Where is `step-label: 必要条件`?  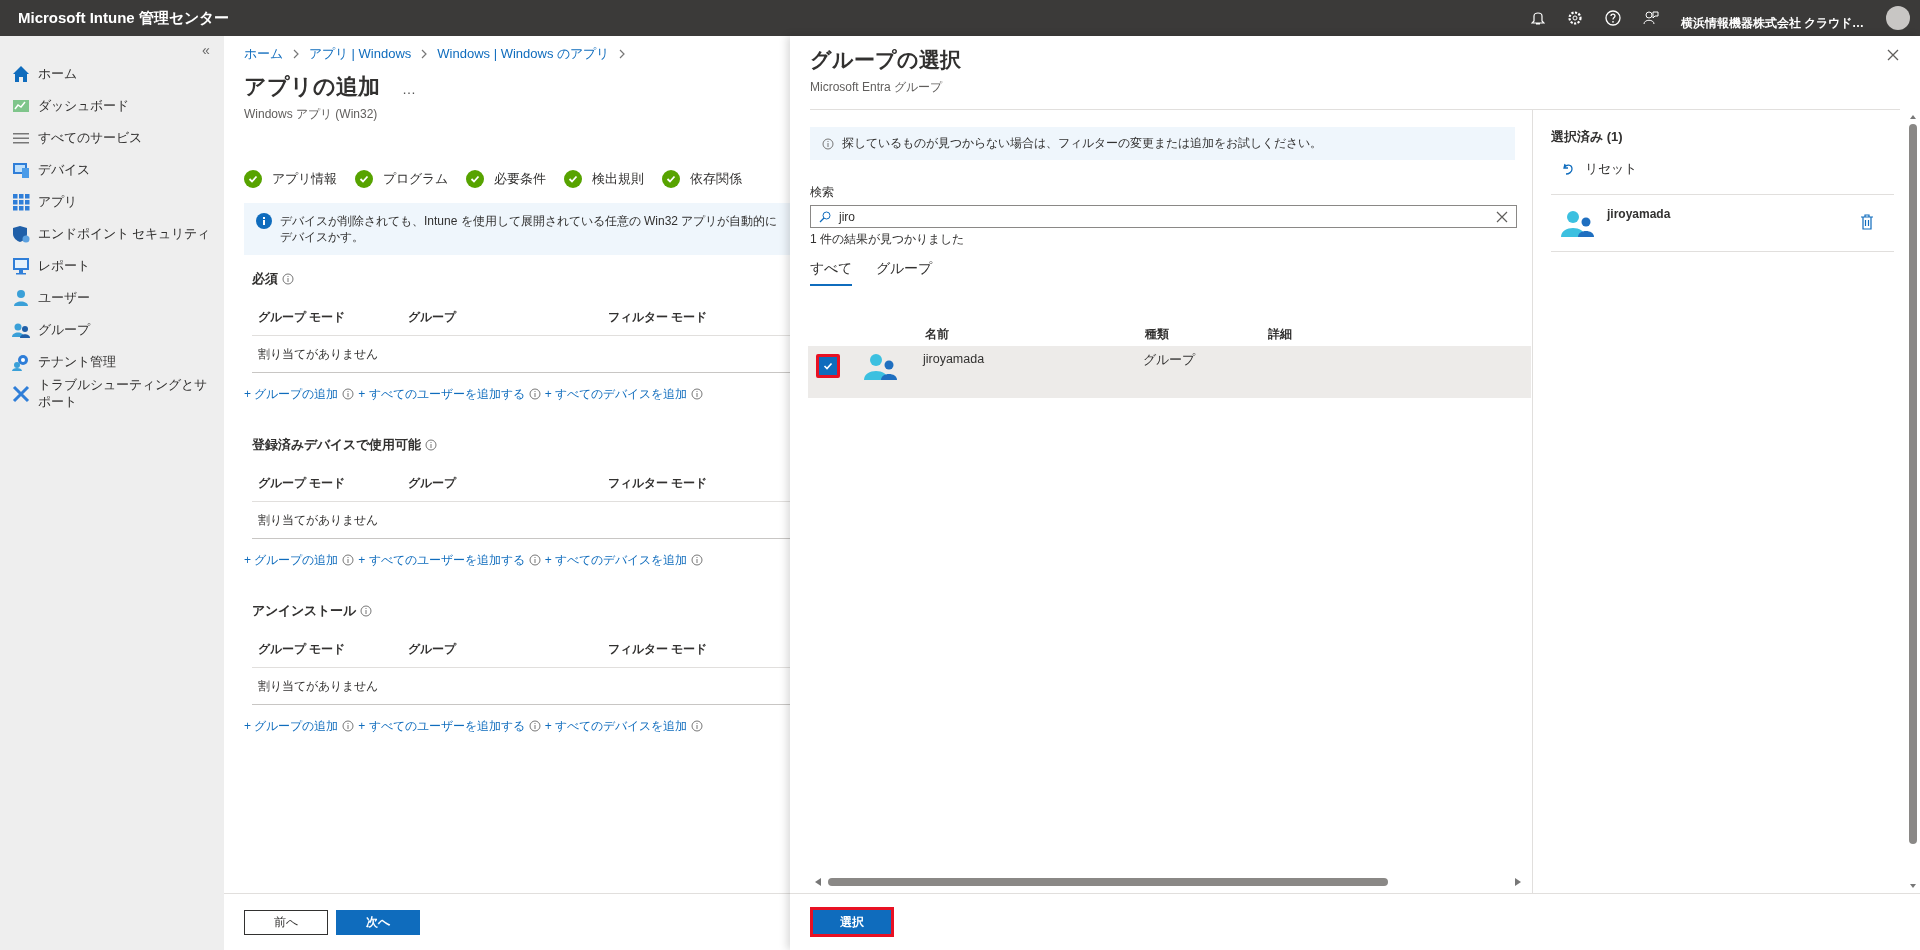
step-label: 必要条件 is located at coordinates (520, 179).